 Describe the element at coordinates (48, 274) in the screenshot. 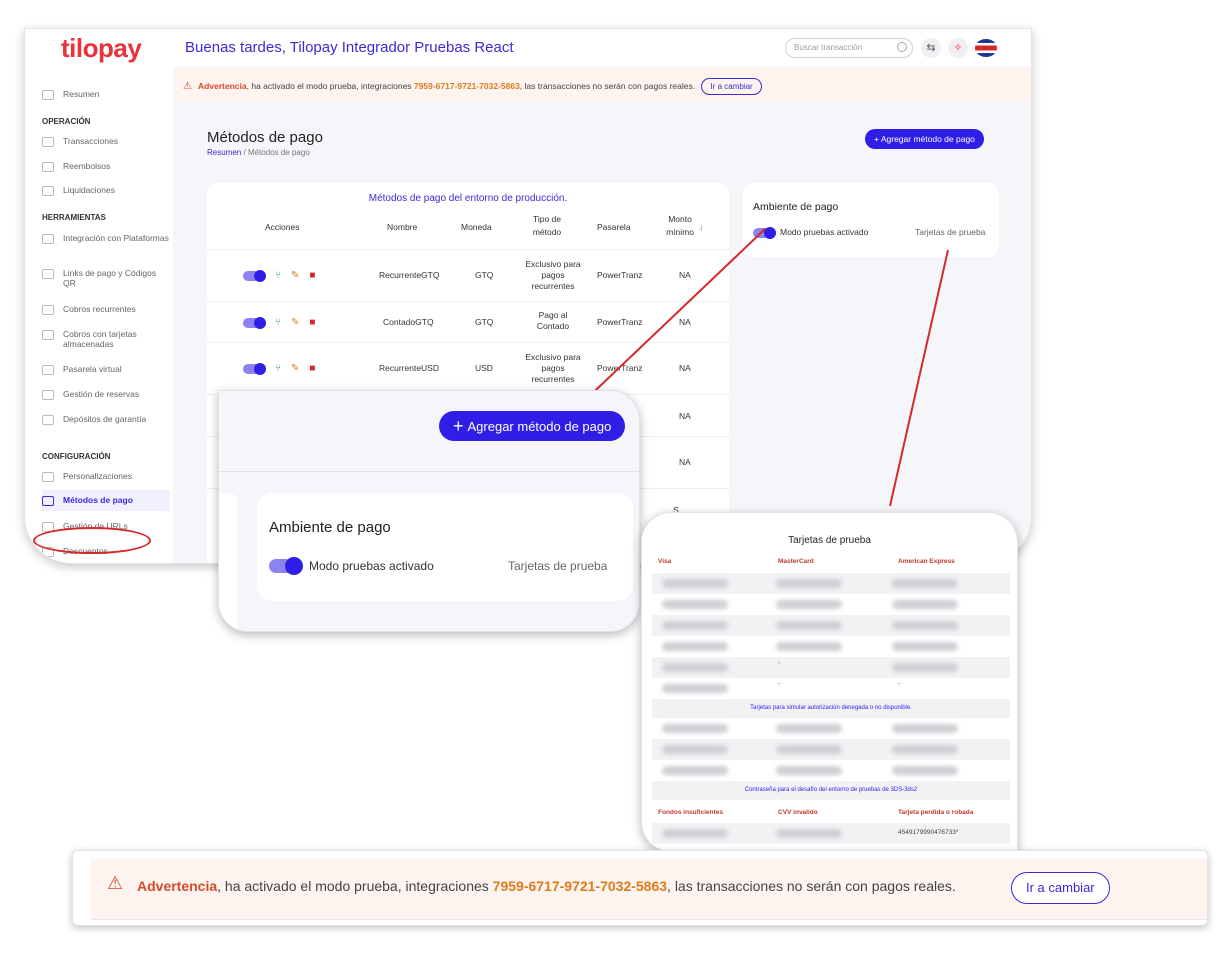

I see `link-icon` at that location.